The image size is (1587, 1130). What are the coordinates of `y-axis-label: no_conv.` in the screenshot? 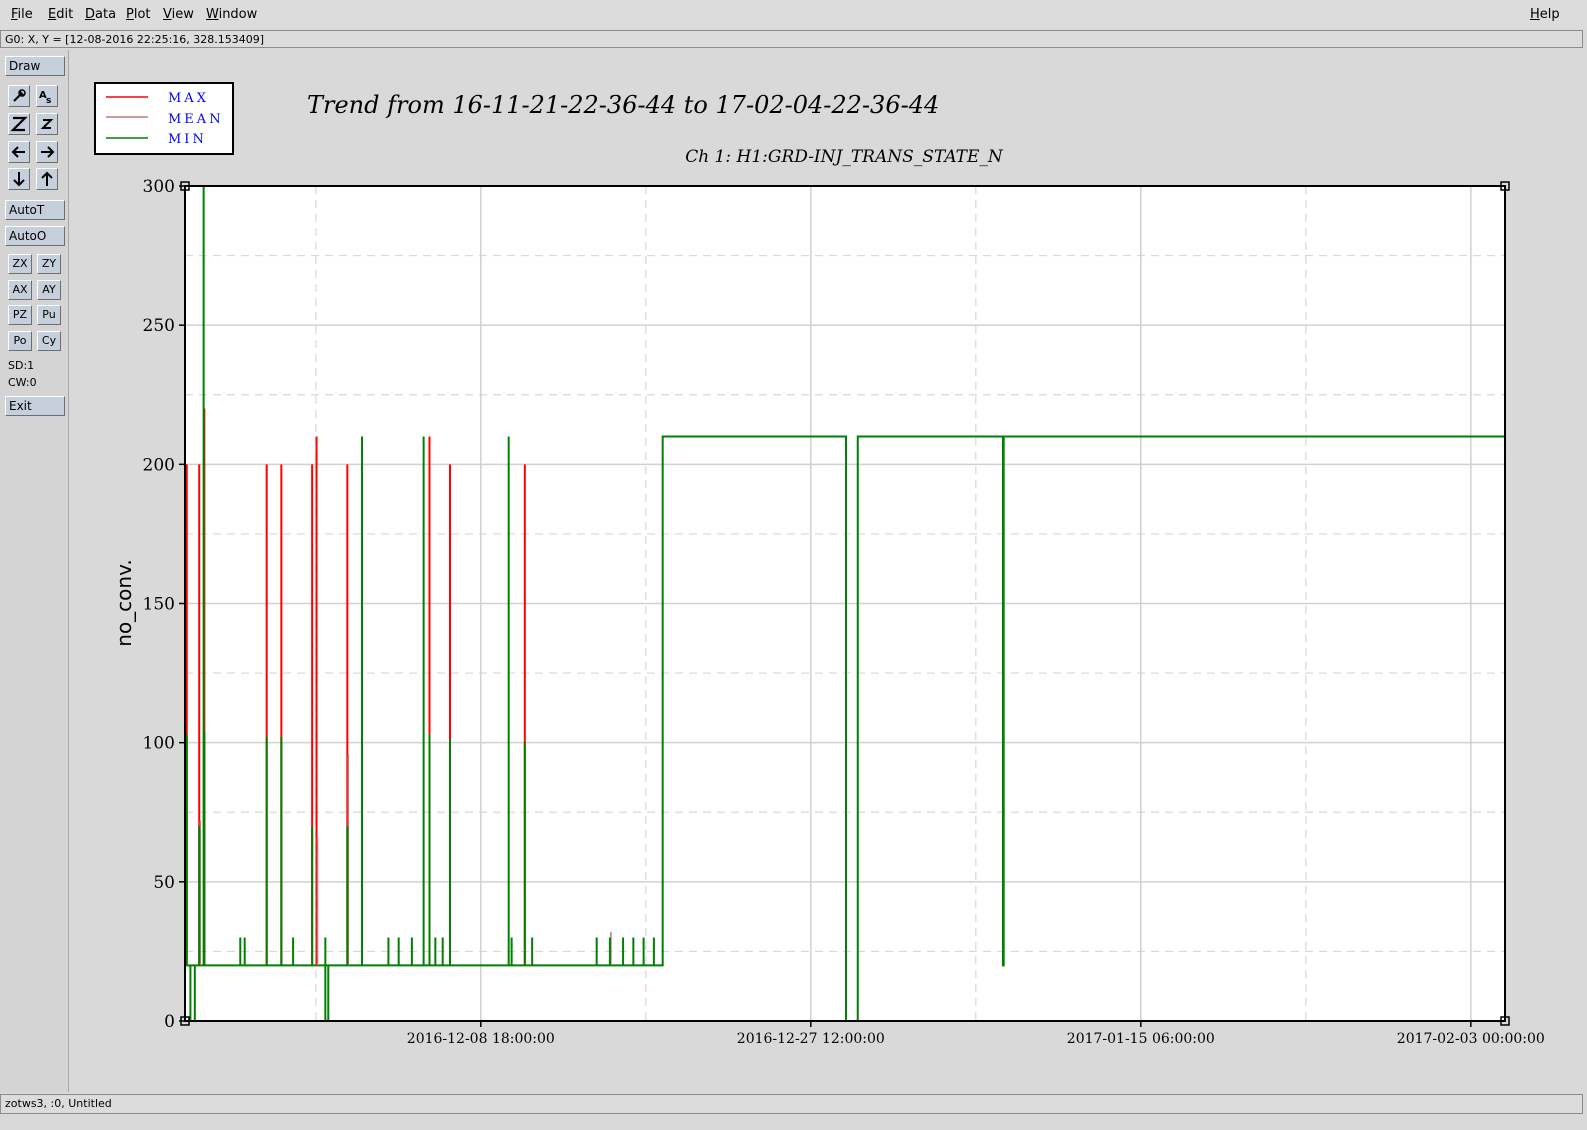 It's located at (124, 602).